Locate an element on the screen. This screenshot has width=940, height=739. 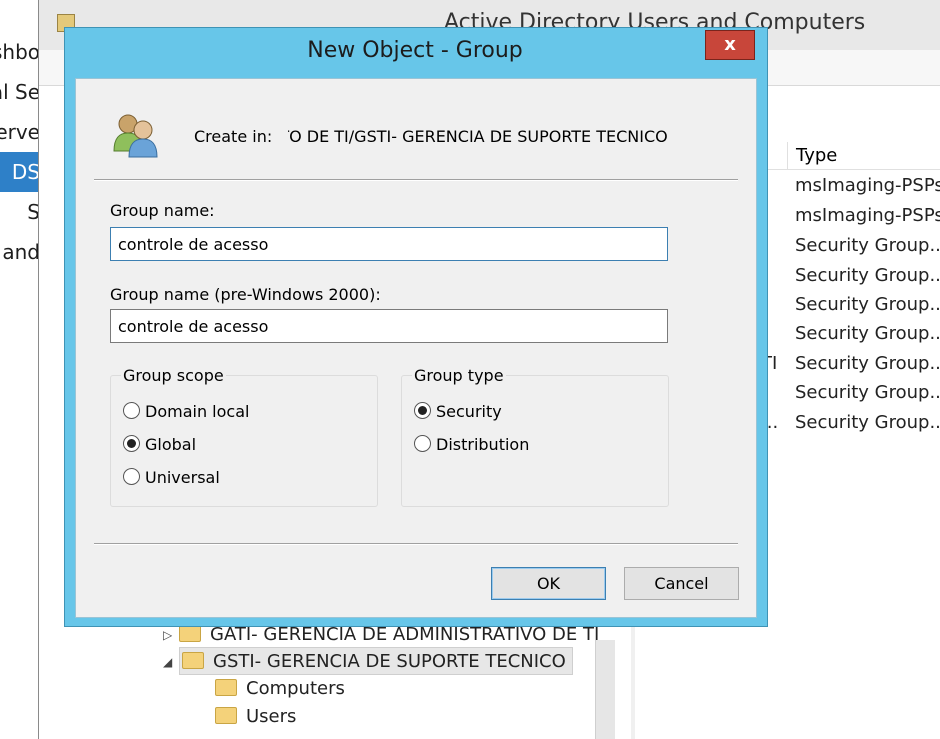
chevron-down-icon: ◢ is located at coordinates (171, 662).